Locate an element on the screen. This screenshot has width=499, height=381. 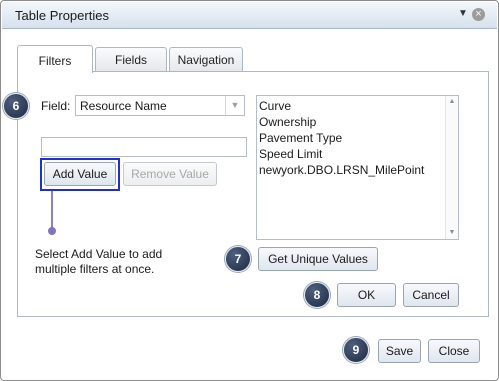
tab-filters: Filters is located at coordinates (55, 59).